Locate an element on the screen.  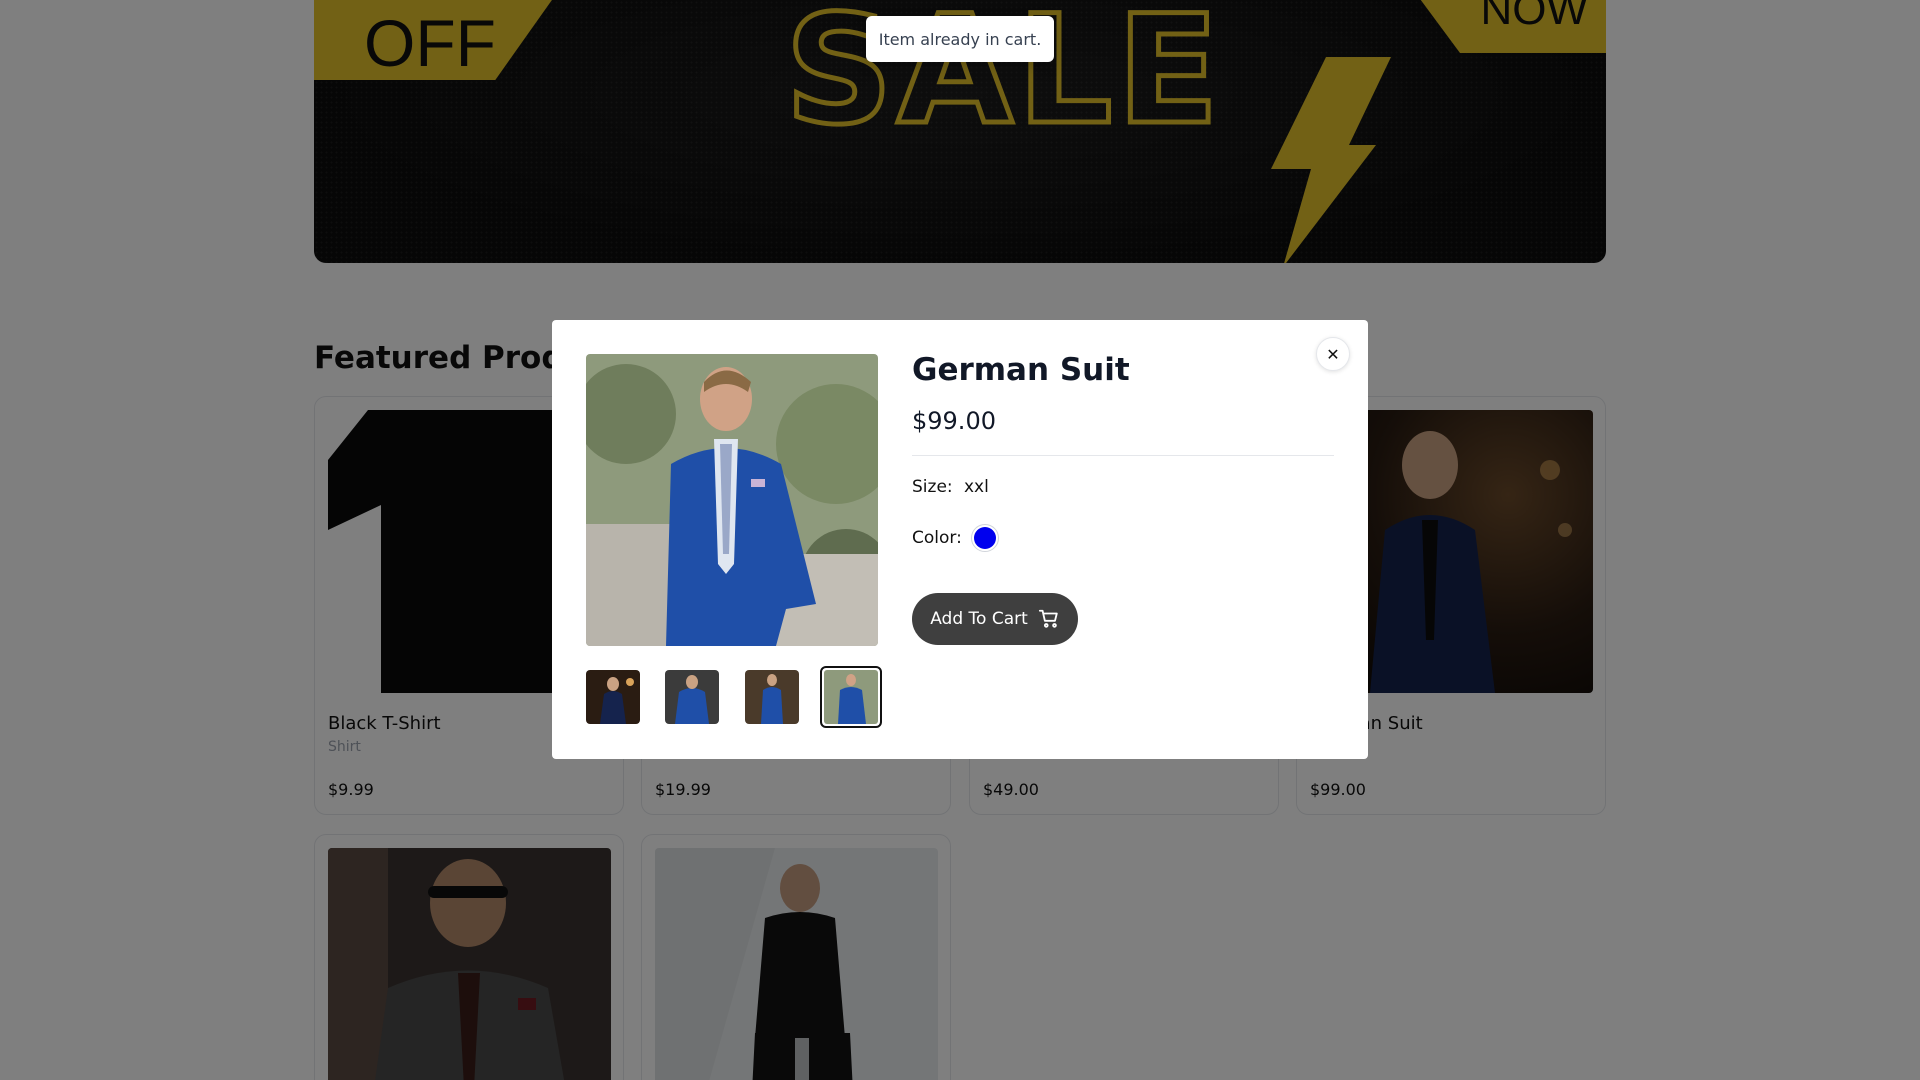
product-price: $99.00 is located at coordinates (954, 421).